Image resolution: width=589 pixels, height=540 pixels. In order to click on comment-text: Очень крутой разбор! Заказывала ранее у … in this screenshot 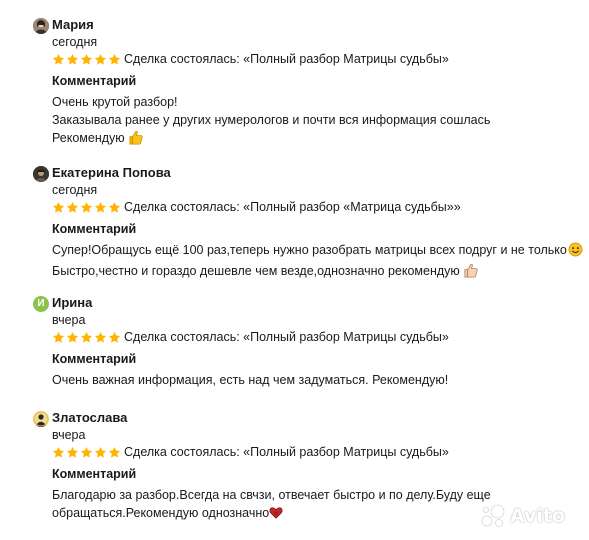, I will do `click(271, 121)`.